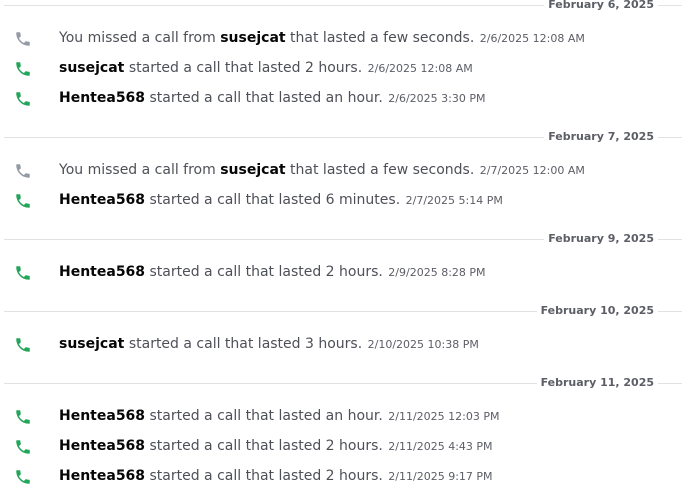  Describe the element at coordinates (454, 200) in the screenshot. I see `timestamp: 2/7/2025 5:14 PM` at that location.